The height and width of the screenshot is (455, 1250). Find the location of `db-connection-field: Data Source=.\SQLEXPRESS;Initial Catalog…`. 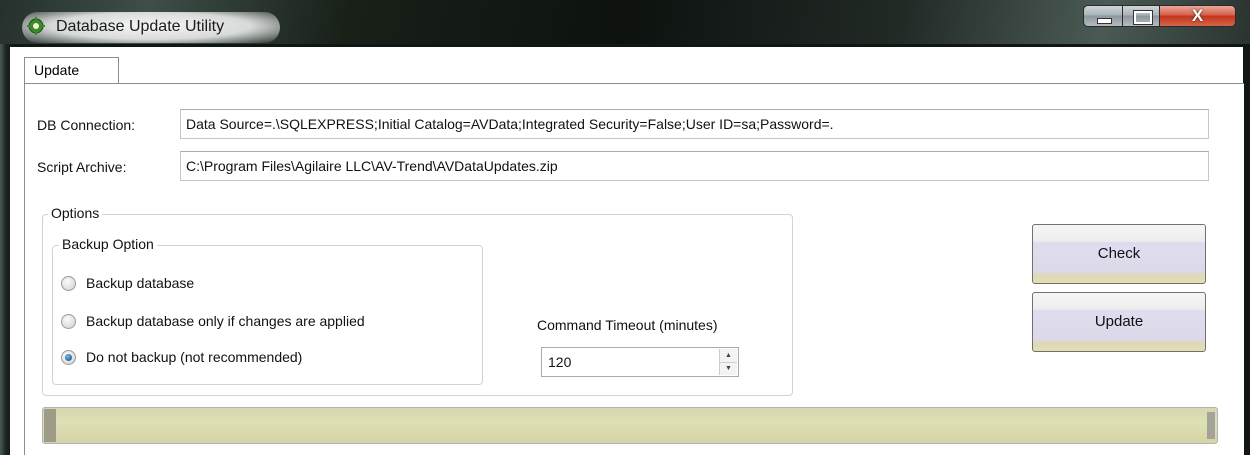

db-connection-field: Data Source=.\SQLEXPRESS;Initial Catalog… is located at coordinates (694, 124).